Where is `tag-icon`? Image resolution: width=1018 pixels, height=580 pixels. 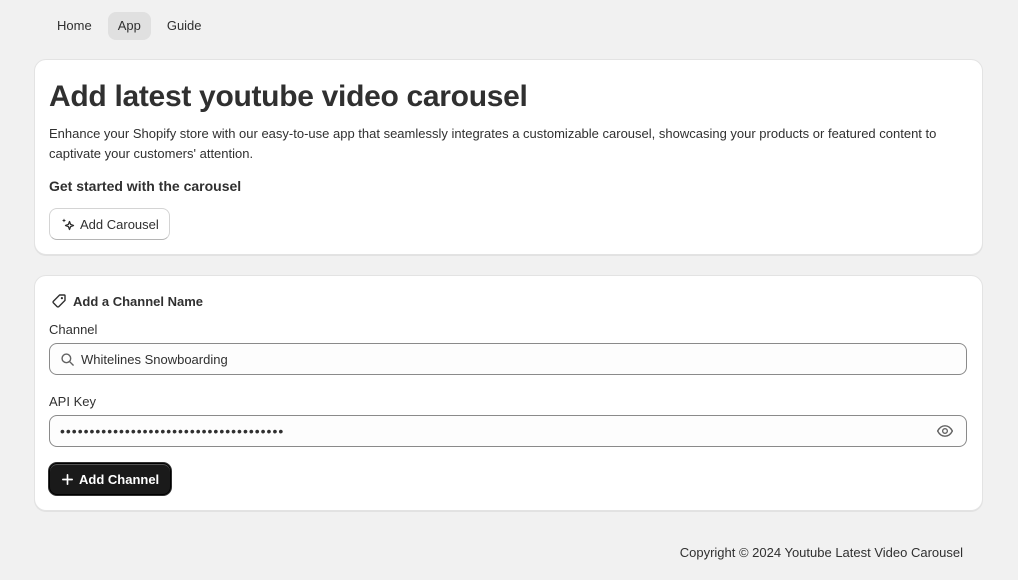 tag-icon is located at coordinates (59, 301).